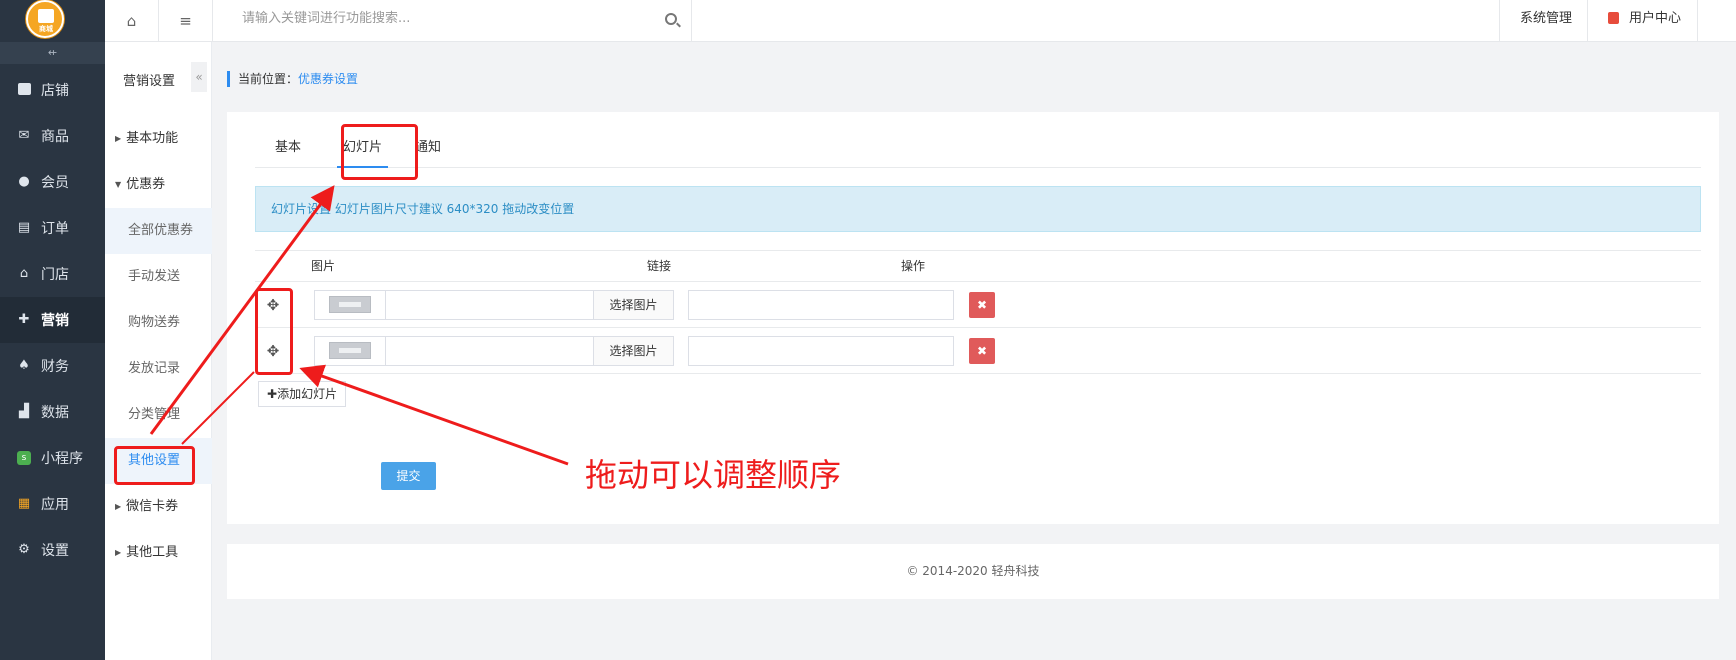 Image resolution: width=1736 pixels, height=660 pixels. I want to click on arrow-to-slides-tab, so click(242, 310).